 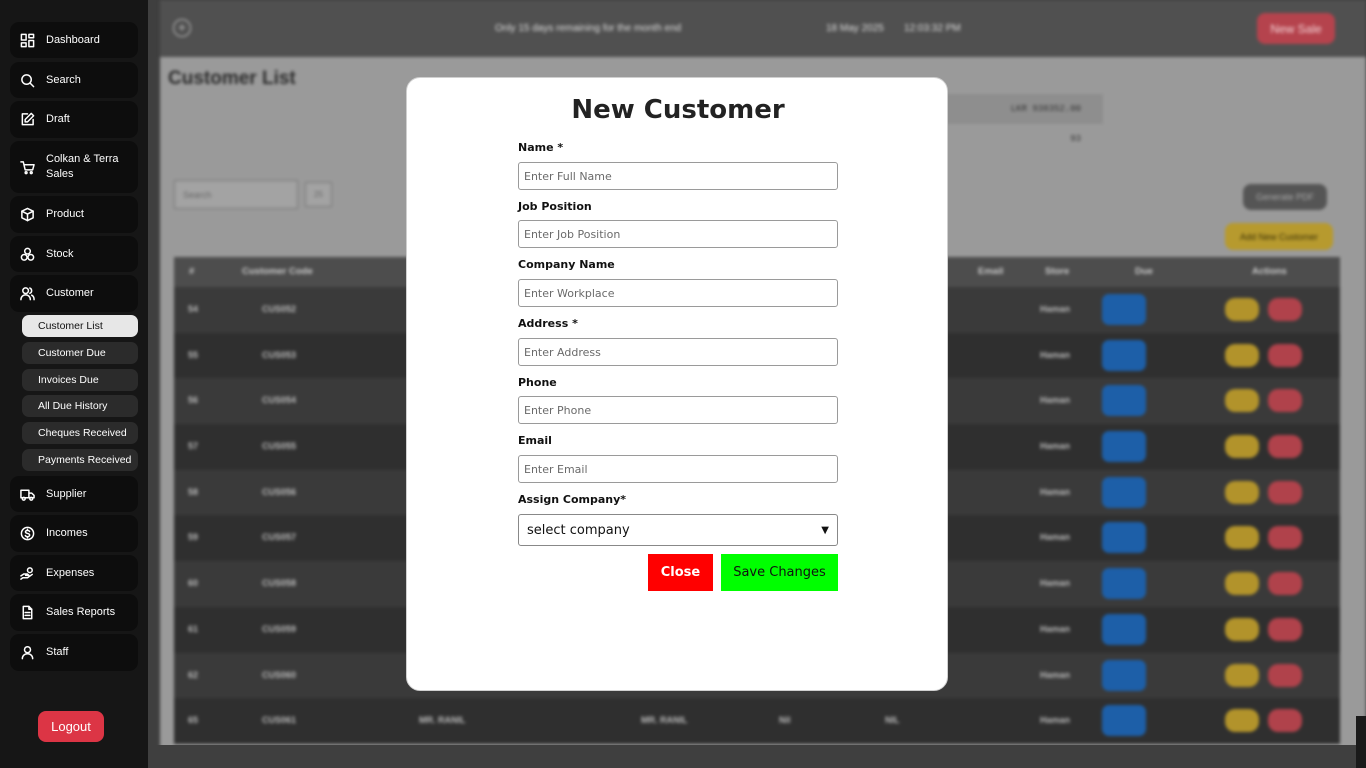 What do you see at coordinates (678, 234) in the screenshot?
I see `job-position-field` at bounding box center [678, 234].